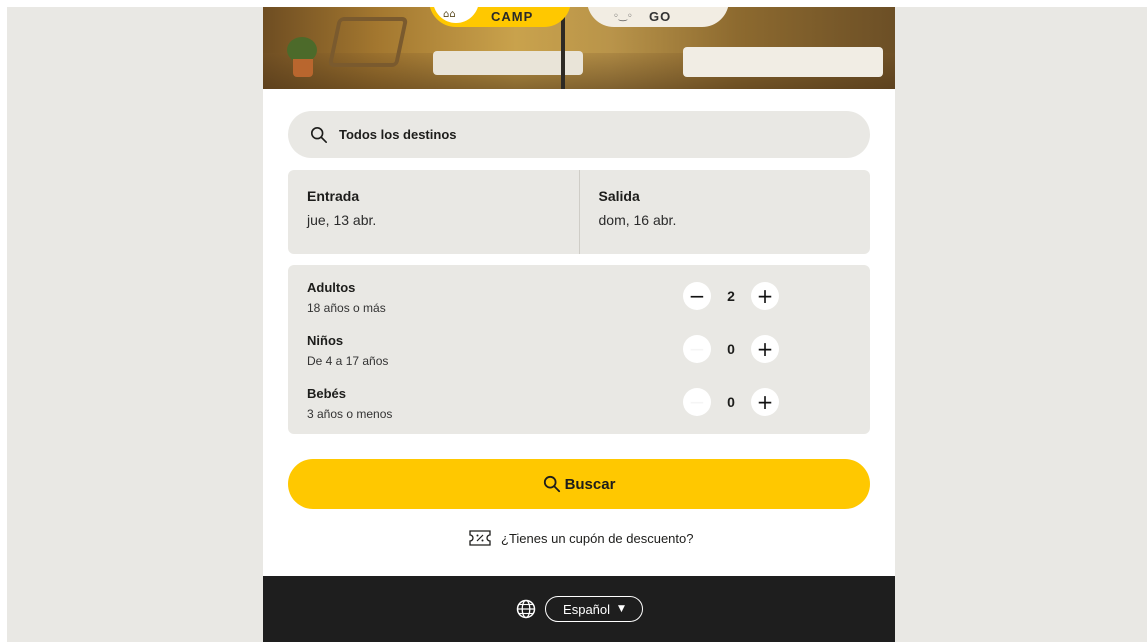  I want to click on tab-camp: ⌂⌂ CAMP, so click(500, 17).